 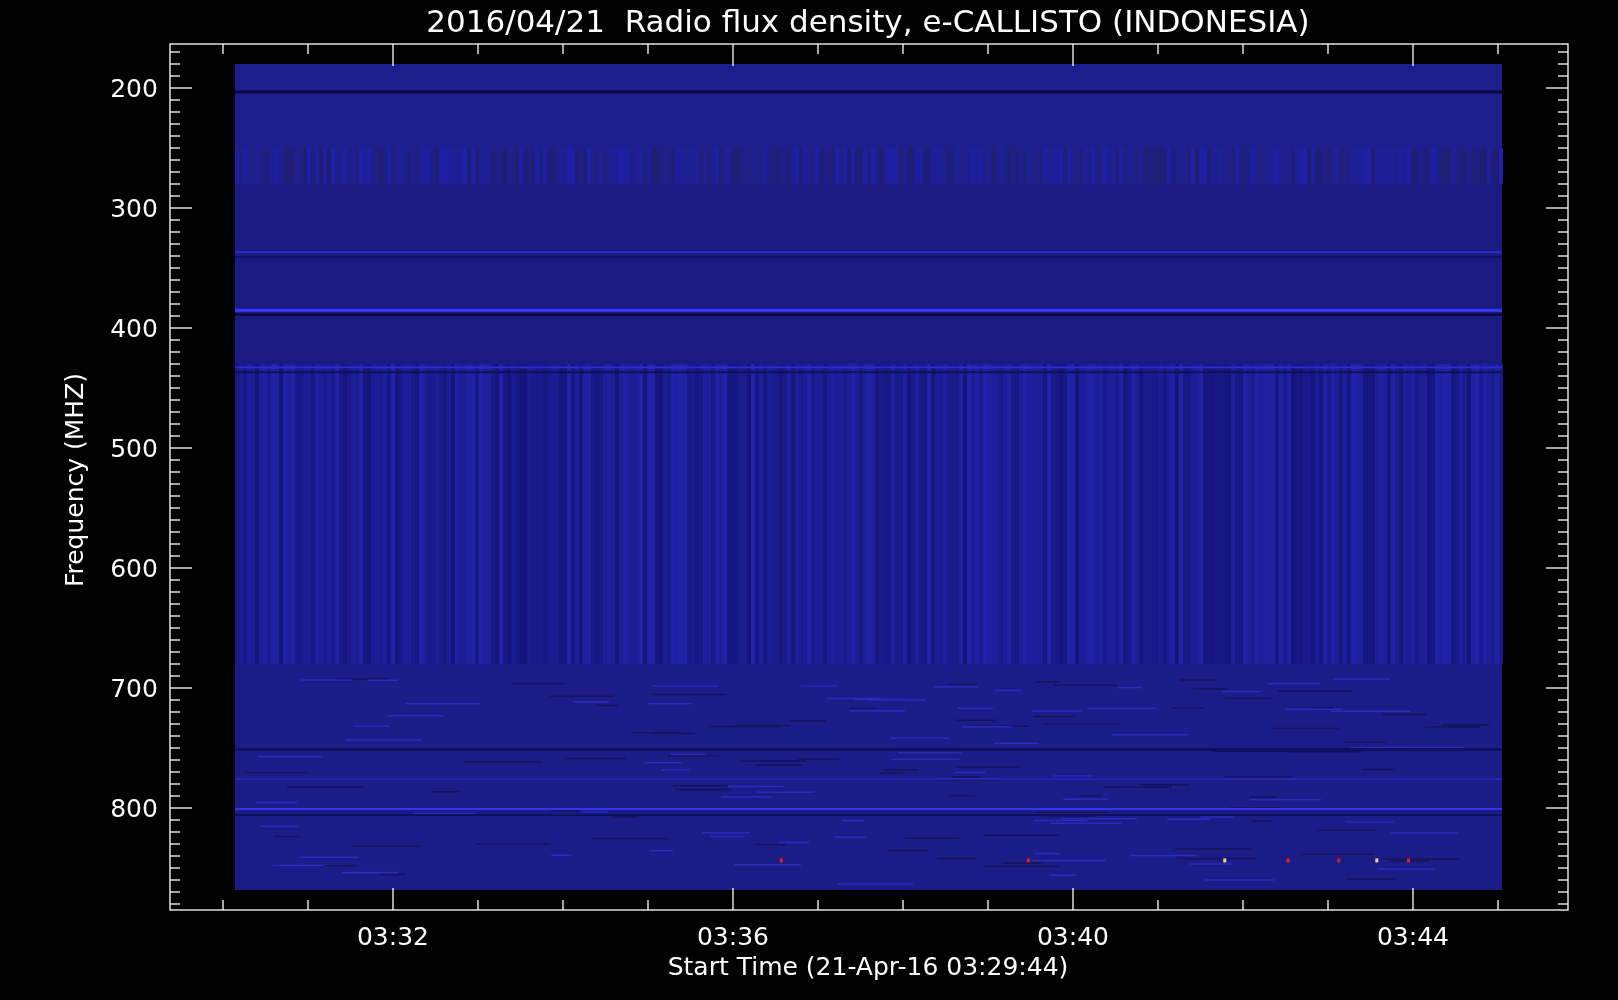 I want to click on tick-label: 200, so click(x=134, y=88).